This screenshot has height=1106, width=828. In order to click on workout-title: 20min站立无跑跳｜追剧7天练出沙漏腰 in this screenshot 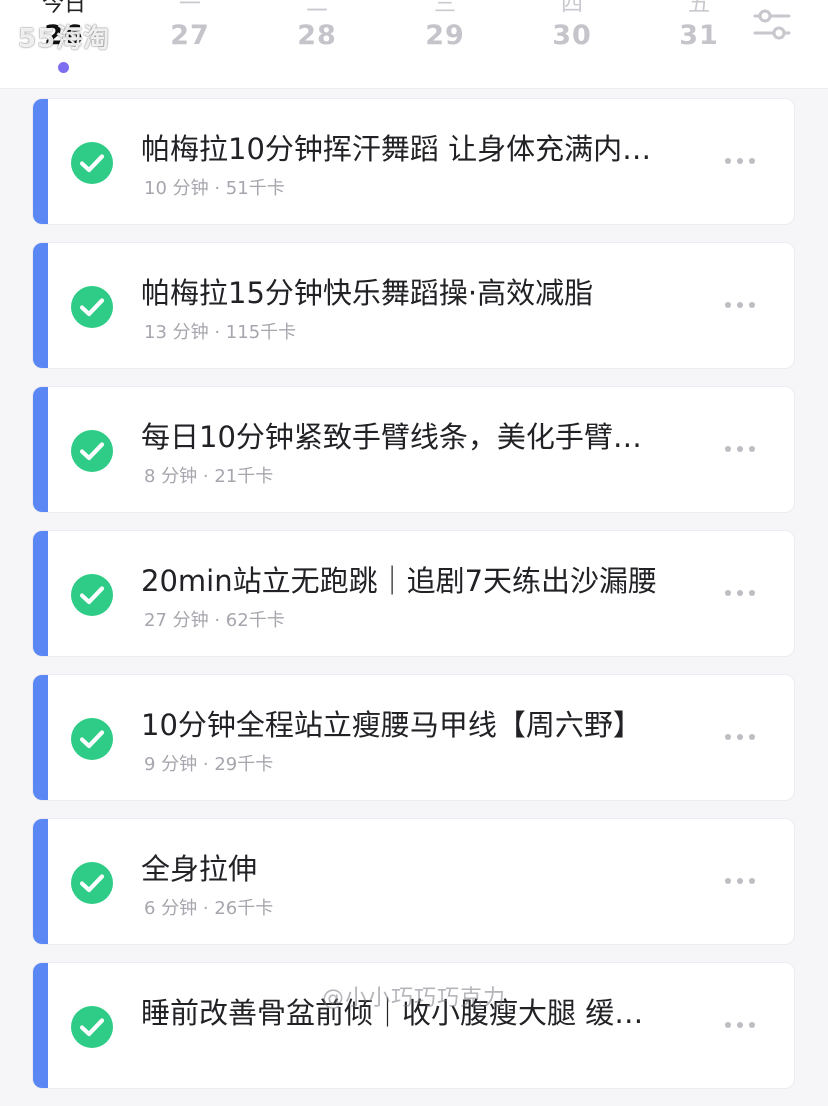, I will do `click(399, 581)`.